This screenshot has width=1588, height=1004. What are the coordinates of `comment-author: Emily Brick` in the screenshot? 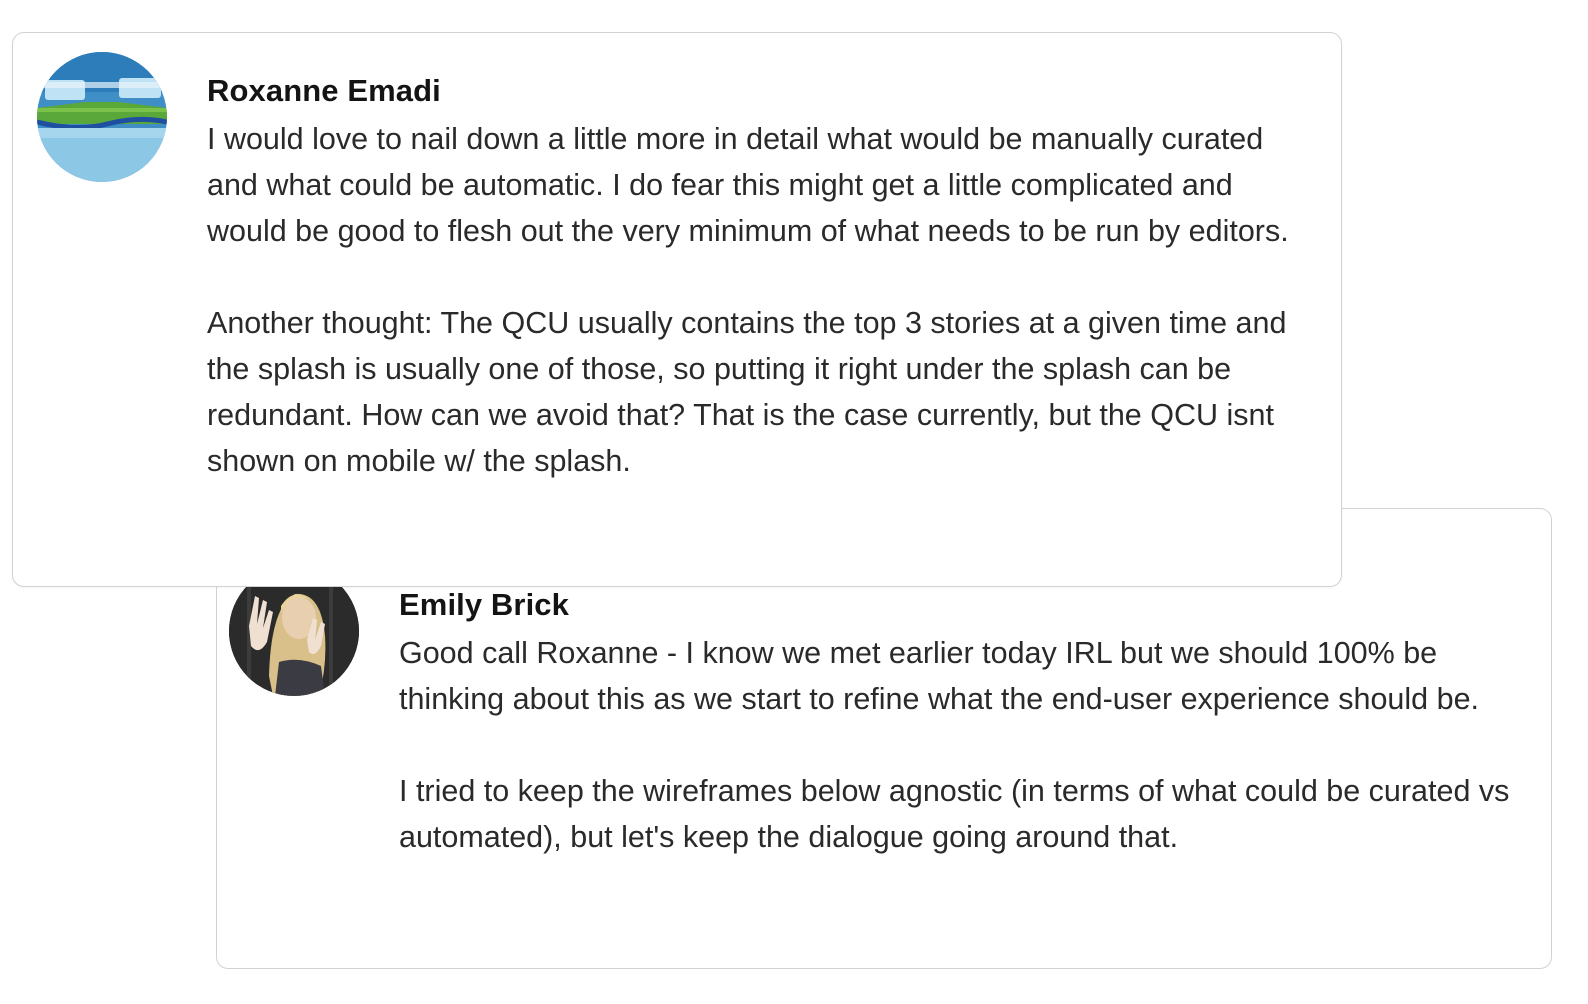 It's located at (484, 605).